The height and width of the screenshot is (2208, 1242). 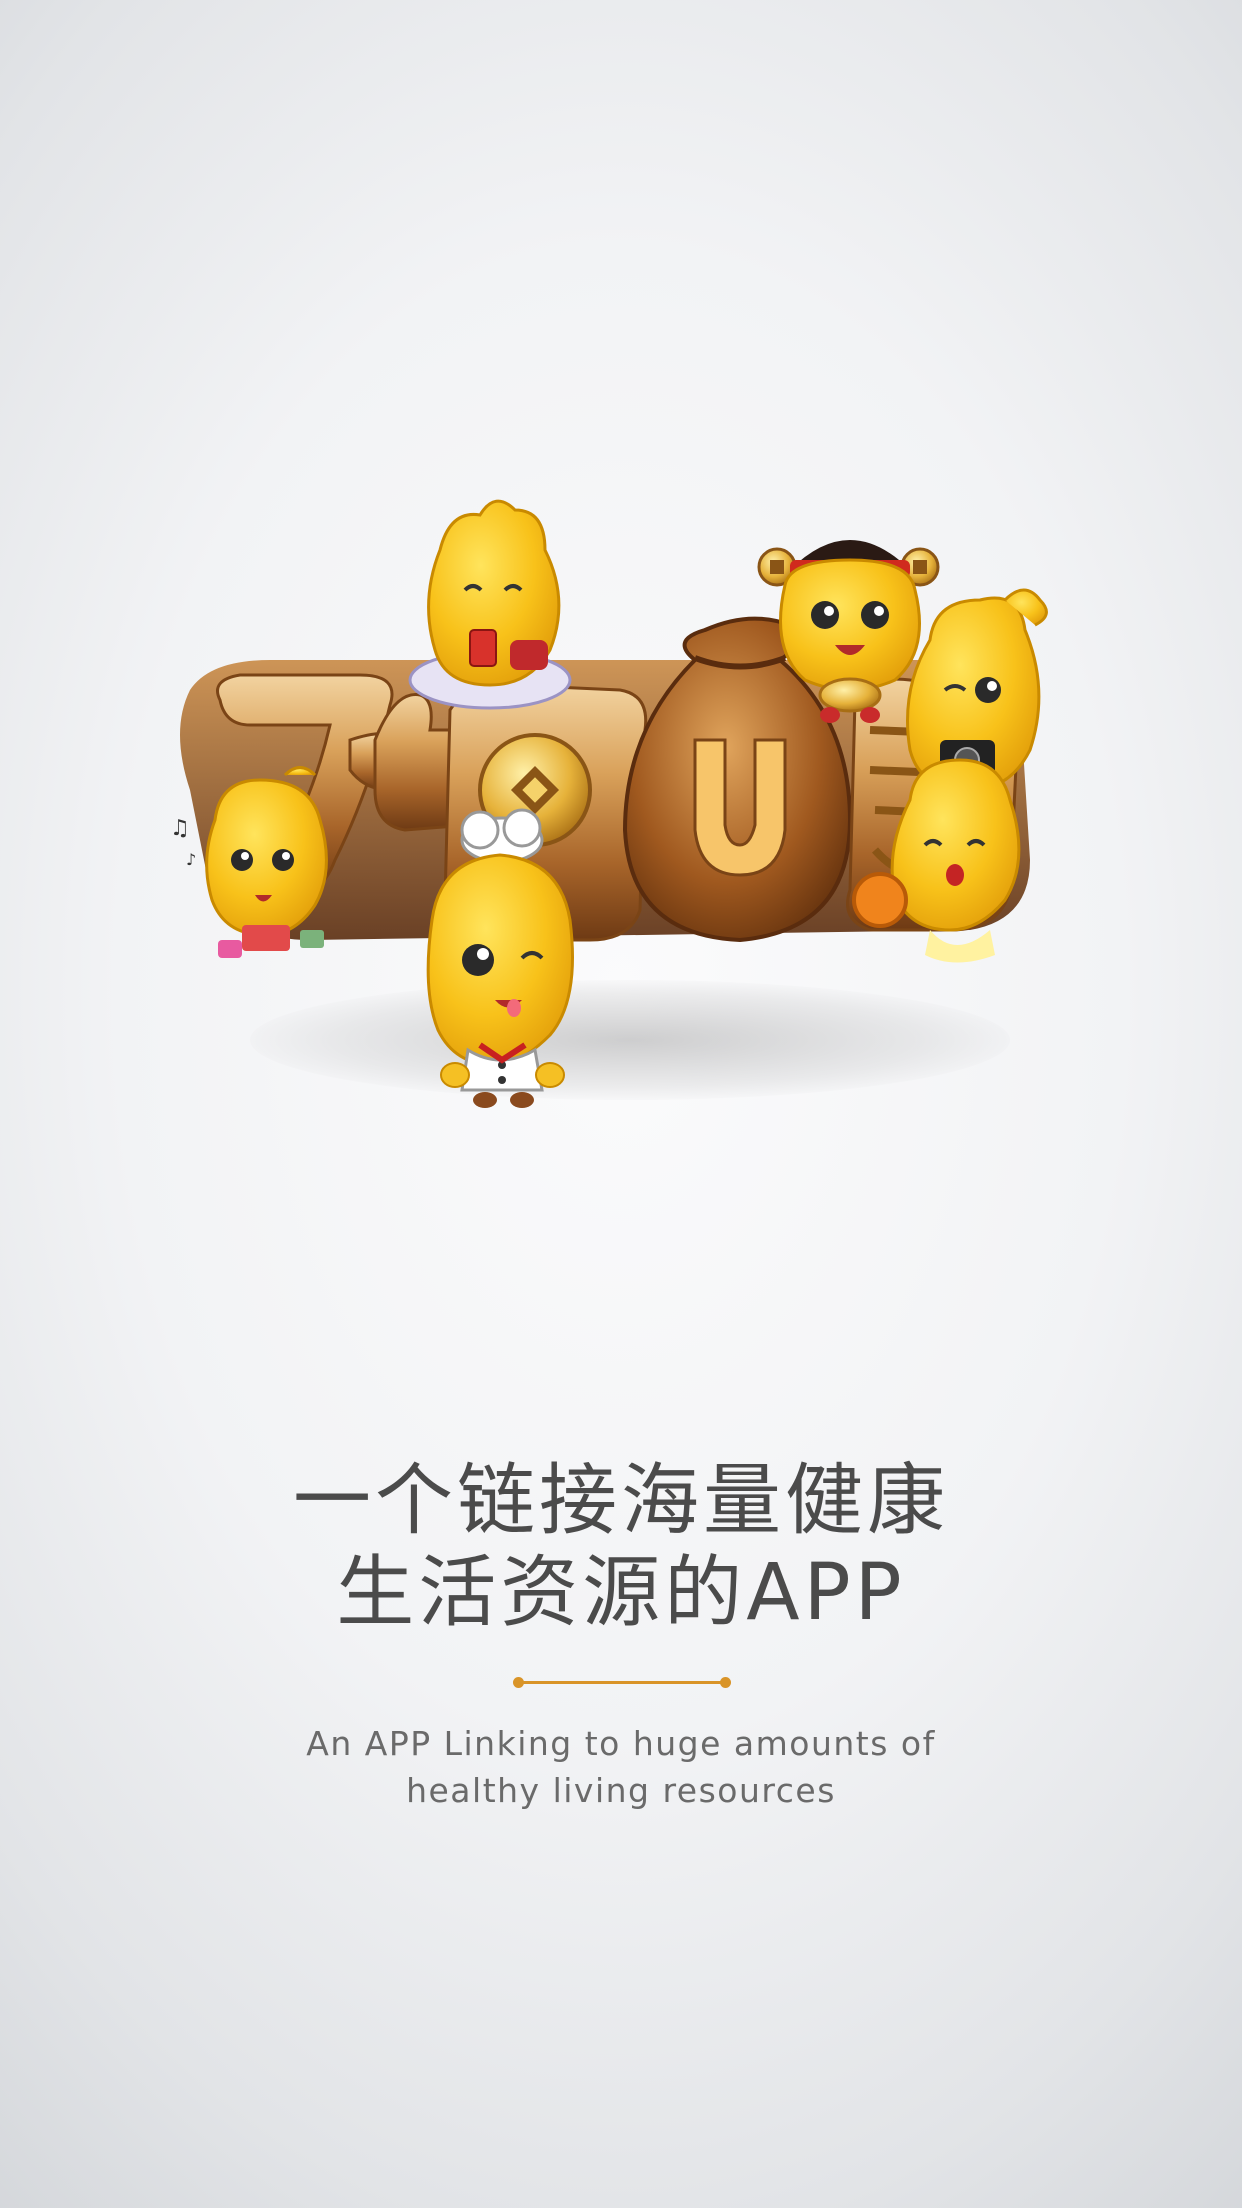 What do you see at coordinates (518, 1682) in the screenshot?
I see `divider-dot-left` at bounding box center [518, 1682].